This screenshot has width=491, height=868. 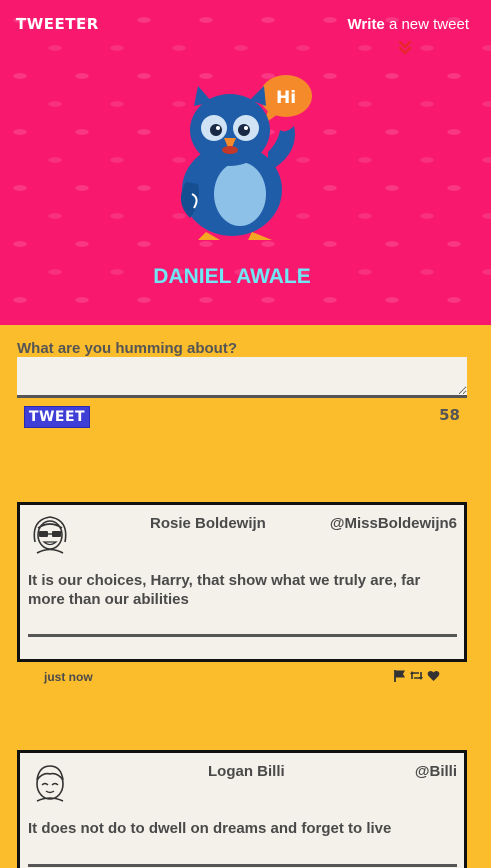 I want to click on tweet-author-handle: @Billi, so click(x=436, y=771).